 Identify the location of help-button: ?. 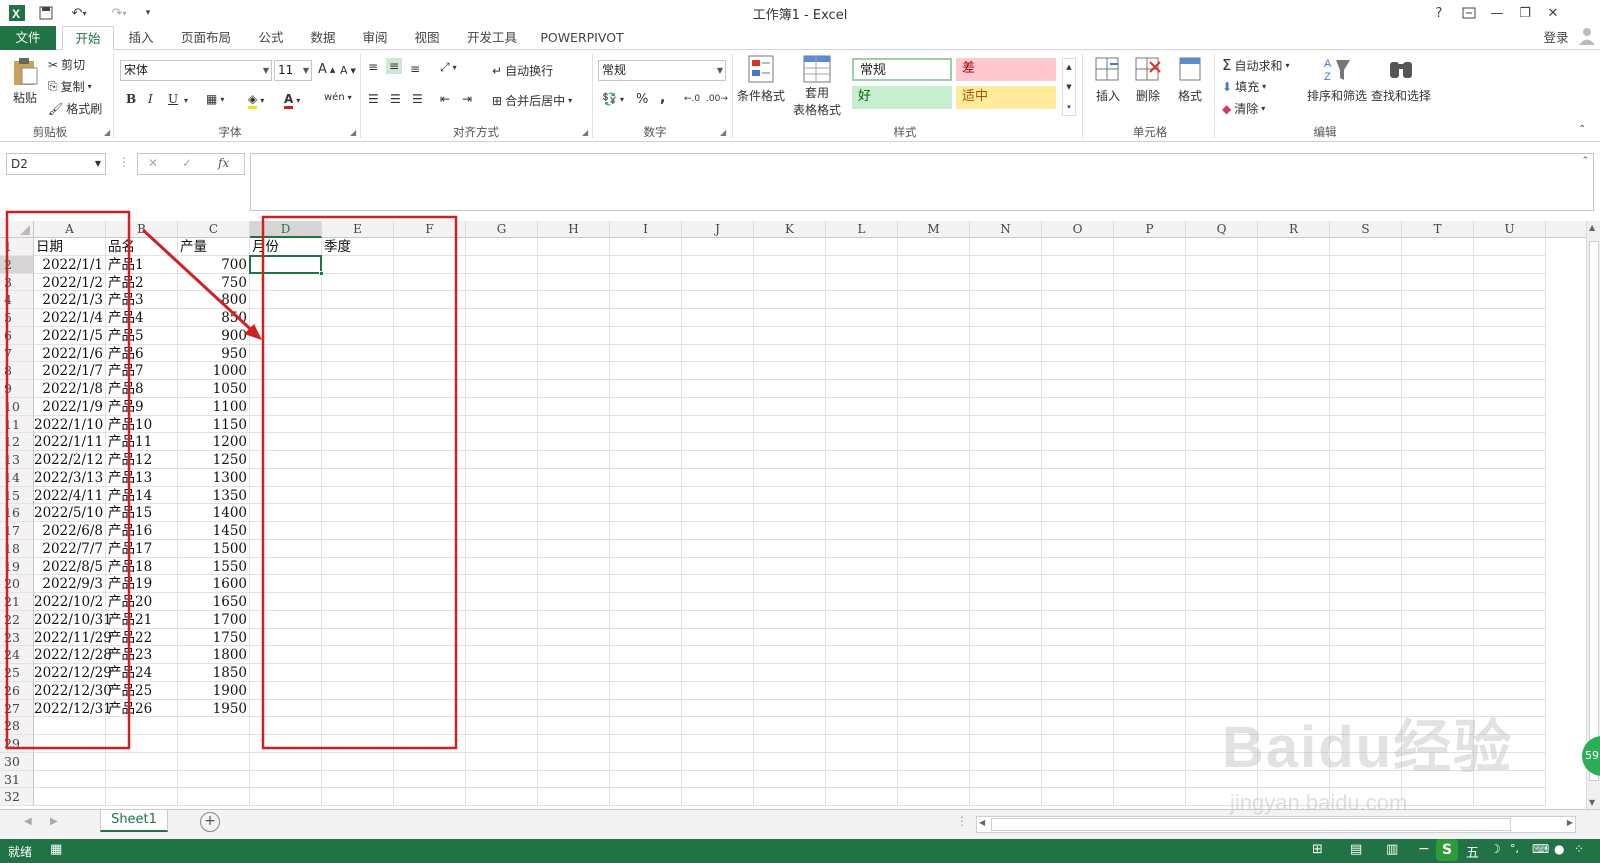
(1439, 13).